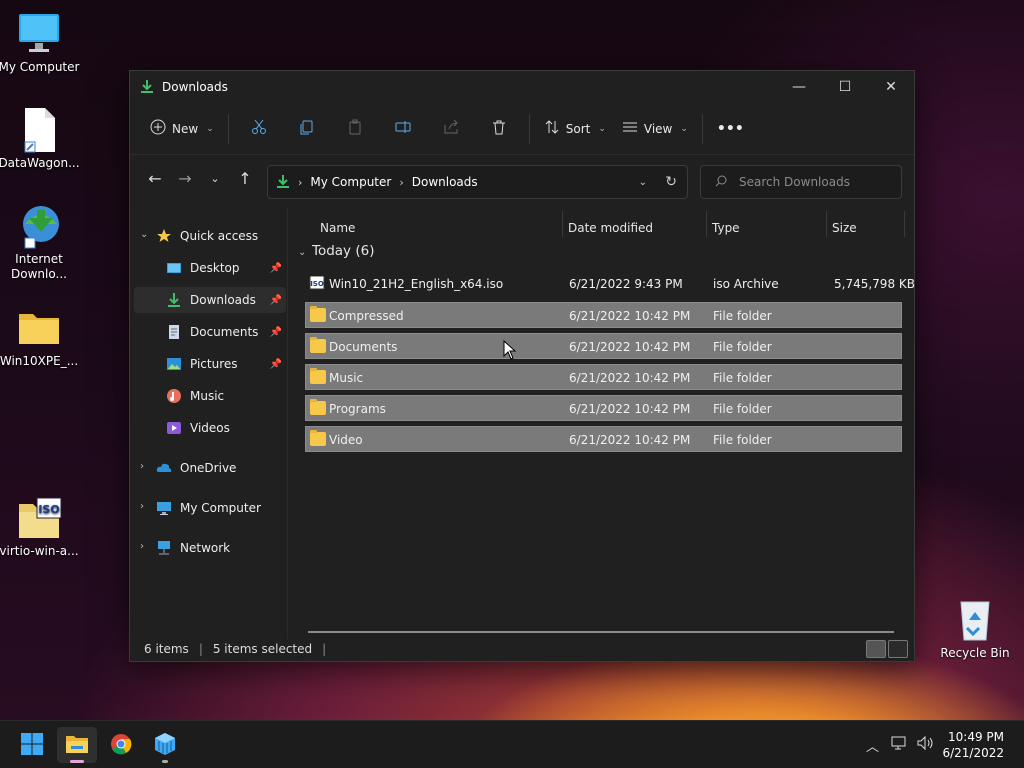  I want to click on windows-logo-icon, so click(32, 745).